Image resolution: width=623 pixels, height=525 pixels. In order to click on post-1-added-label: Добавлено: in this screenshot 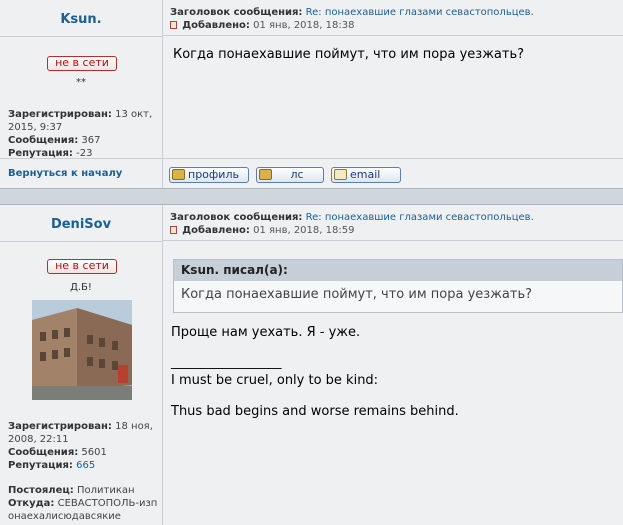, I will do `click(216, 25)`.